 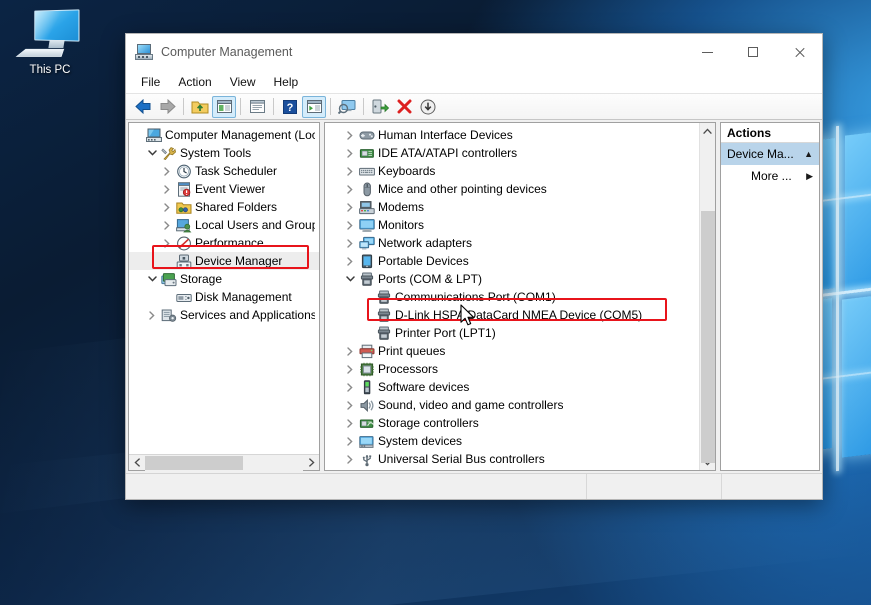 What do you see at coordinates (224, 225) in the screenshot?
I see `tree-item-local-users-and-groups: Local Users and Groups` at bounding box center [224, 225].